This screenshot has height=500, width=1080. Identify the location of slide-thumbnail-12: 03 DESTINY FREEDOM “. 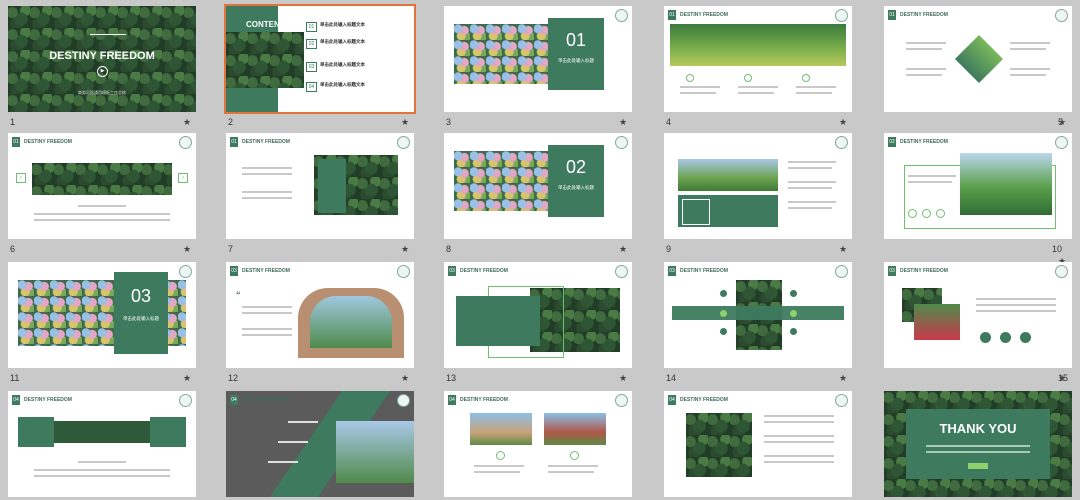
(320, 315).